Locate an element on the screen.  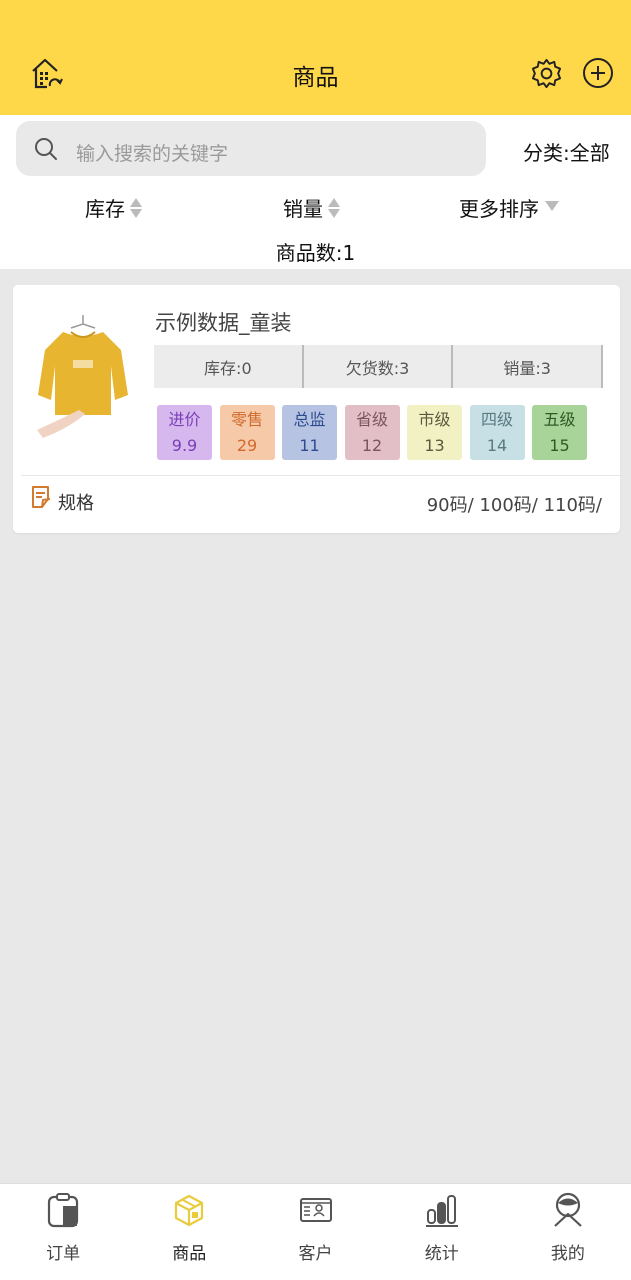
price-tag-province: 省级 12 is located at coordinates (372, 432).